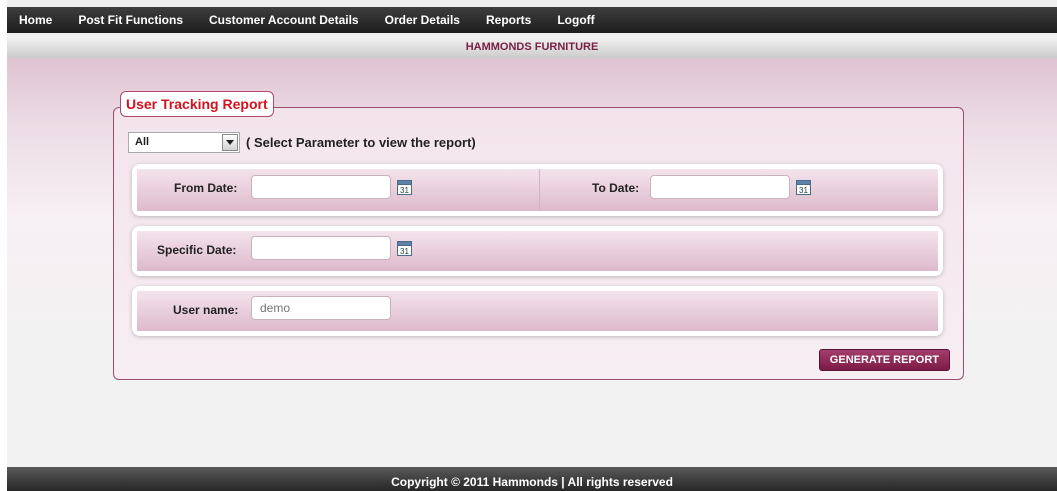 The height and width of the screenshot is (491, 1057). I want to click on specific-date-row: Specific Date: 31, so click(537, 251).